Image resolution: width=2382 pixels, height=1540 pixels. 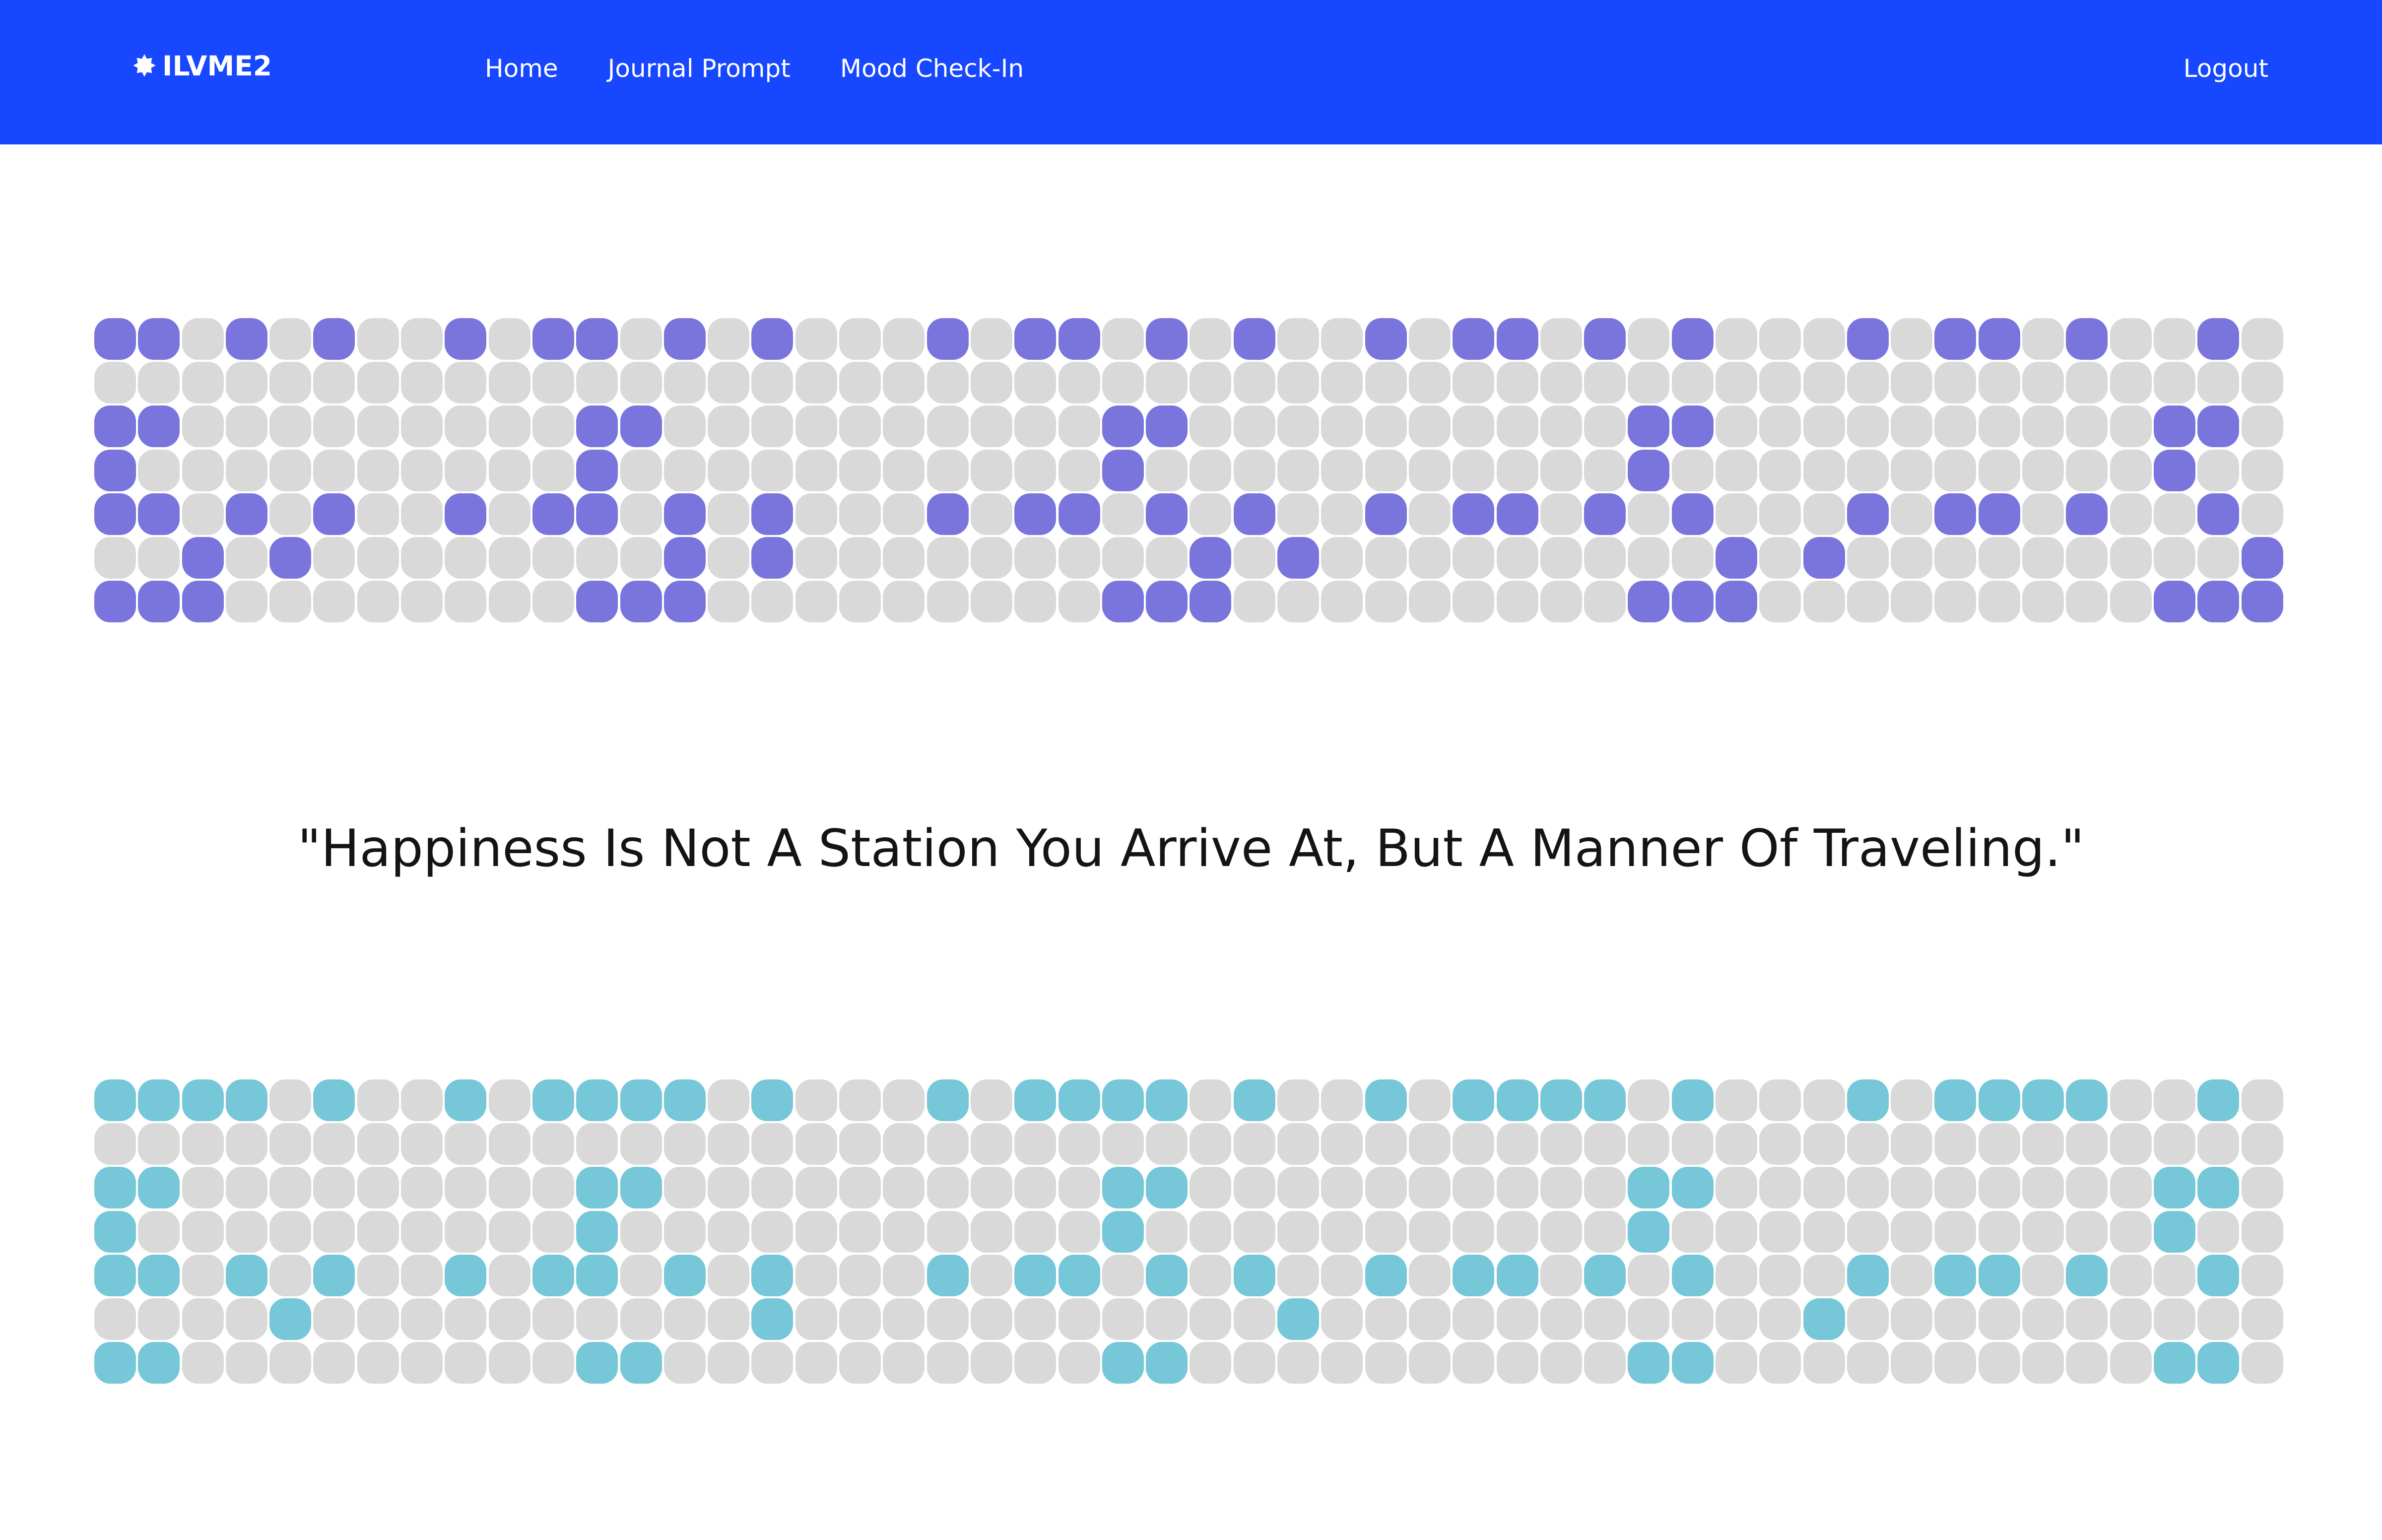 I want to click on nav-link-home: Home, so click(x=522, y=68).